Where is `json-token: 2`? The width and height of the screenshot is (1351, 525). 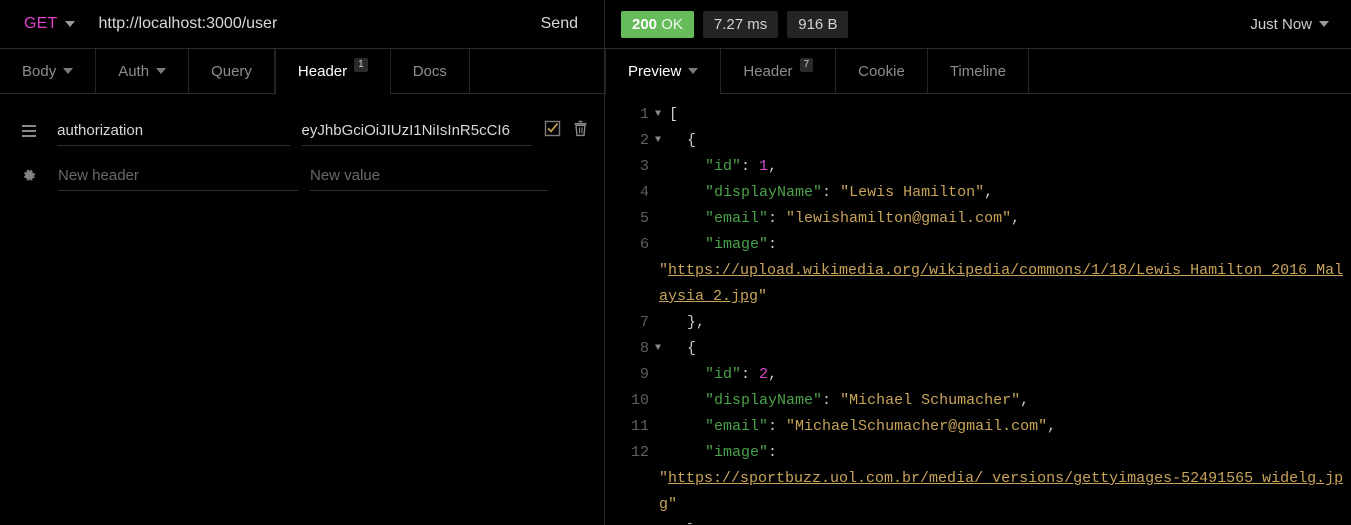
json-token: 2 is located at coordinates (764, 374).